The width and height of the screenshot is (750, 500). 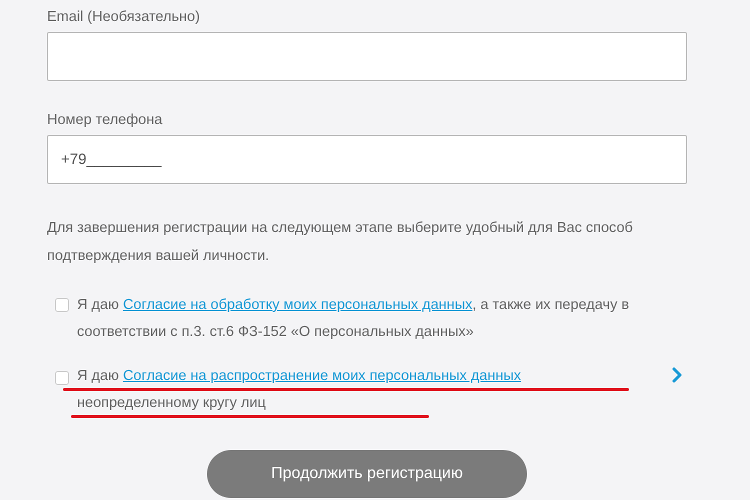 What do you see at coordinates (124, 17) in the screenshot?
I see `field-label: Email (Необязательно)` at bounding box center [124, 17].